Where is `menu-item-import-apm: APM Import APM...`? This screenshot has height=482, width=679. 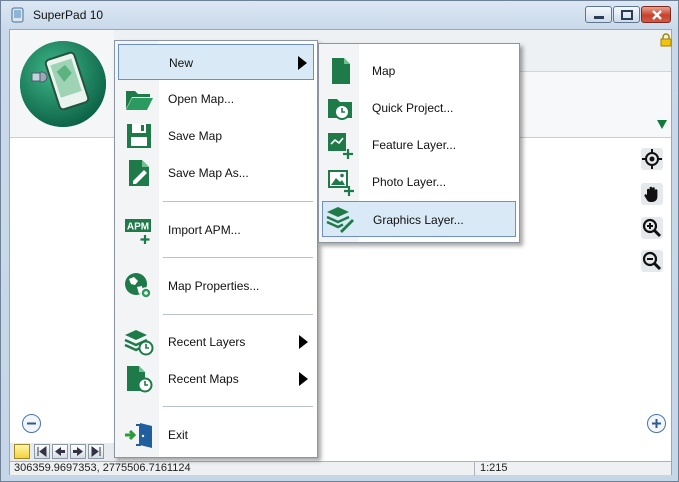 menu-item-import-apm: APM Import APM... is located at coordinates (216, 230).